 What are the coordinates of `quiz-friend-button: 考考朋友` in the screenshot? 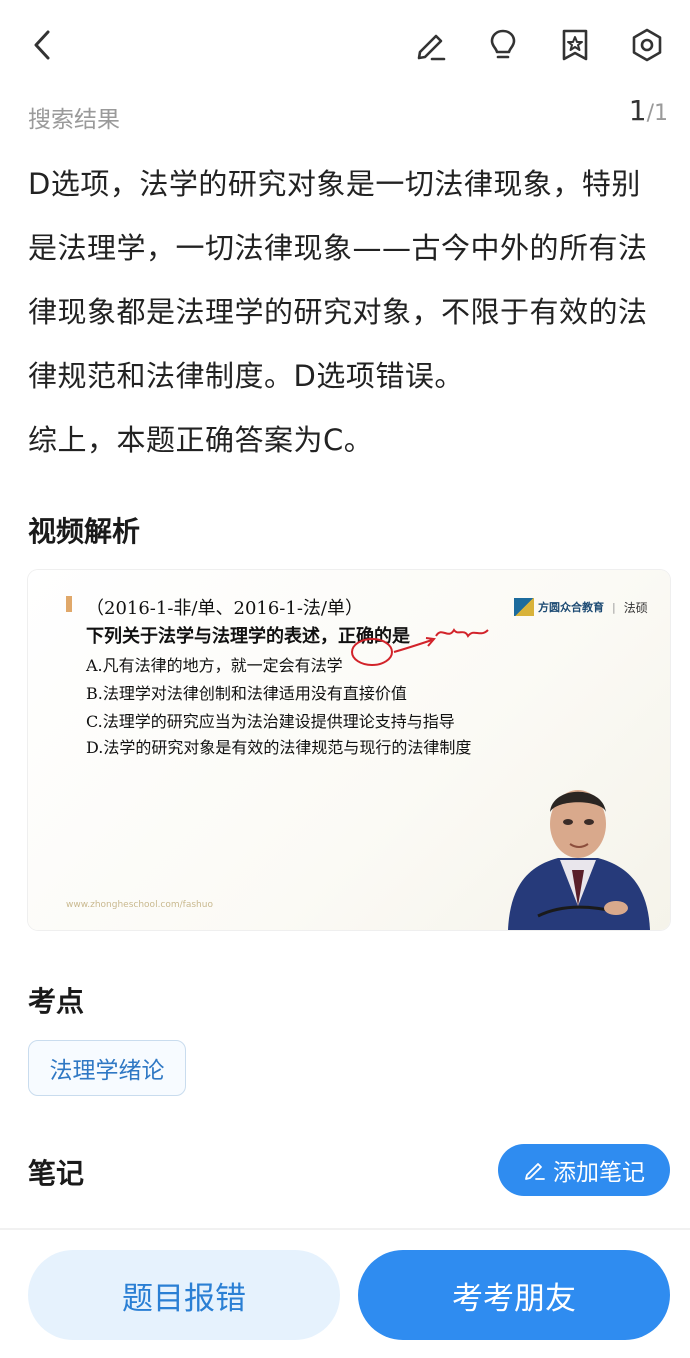 It's located at (514, 1295).